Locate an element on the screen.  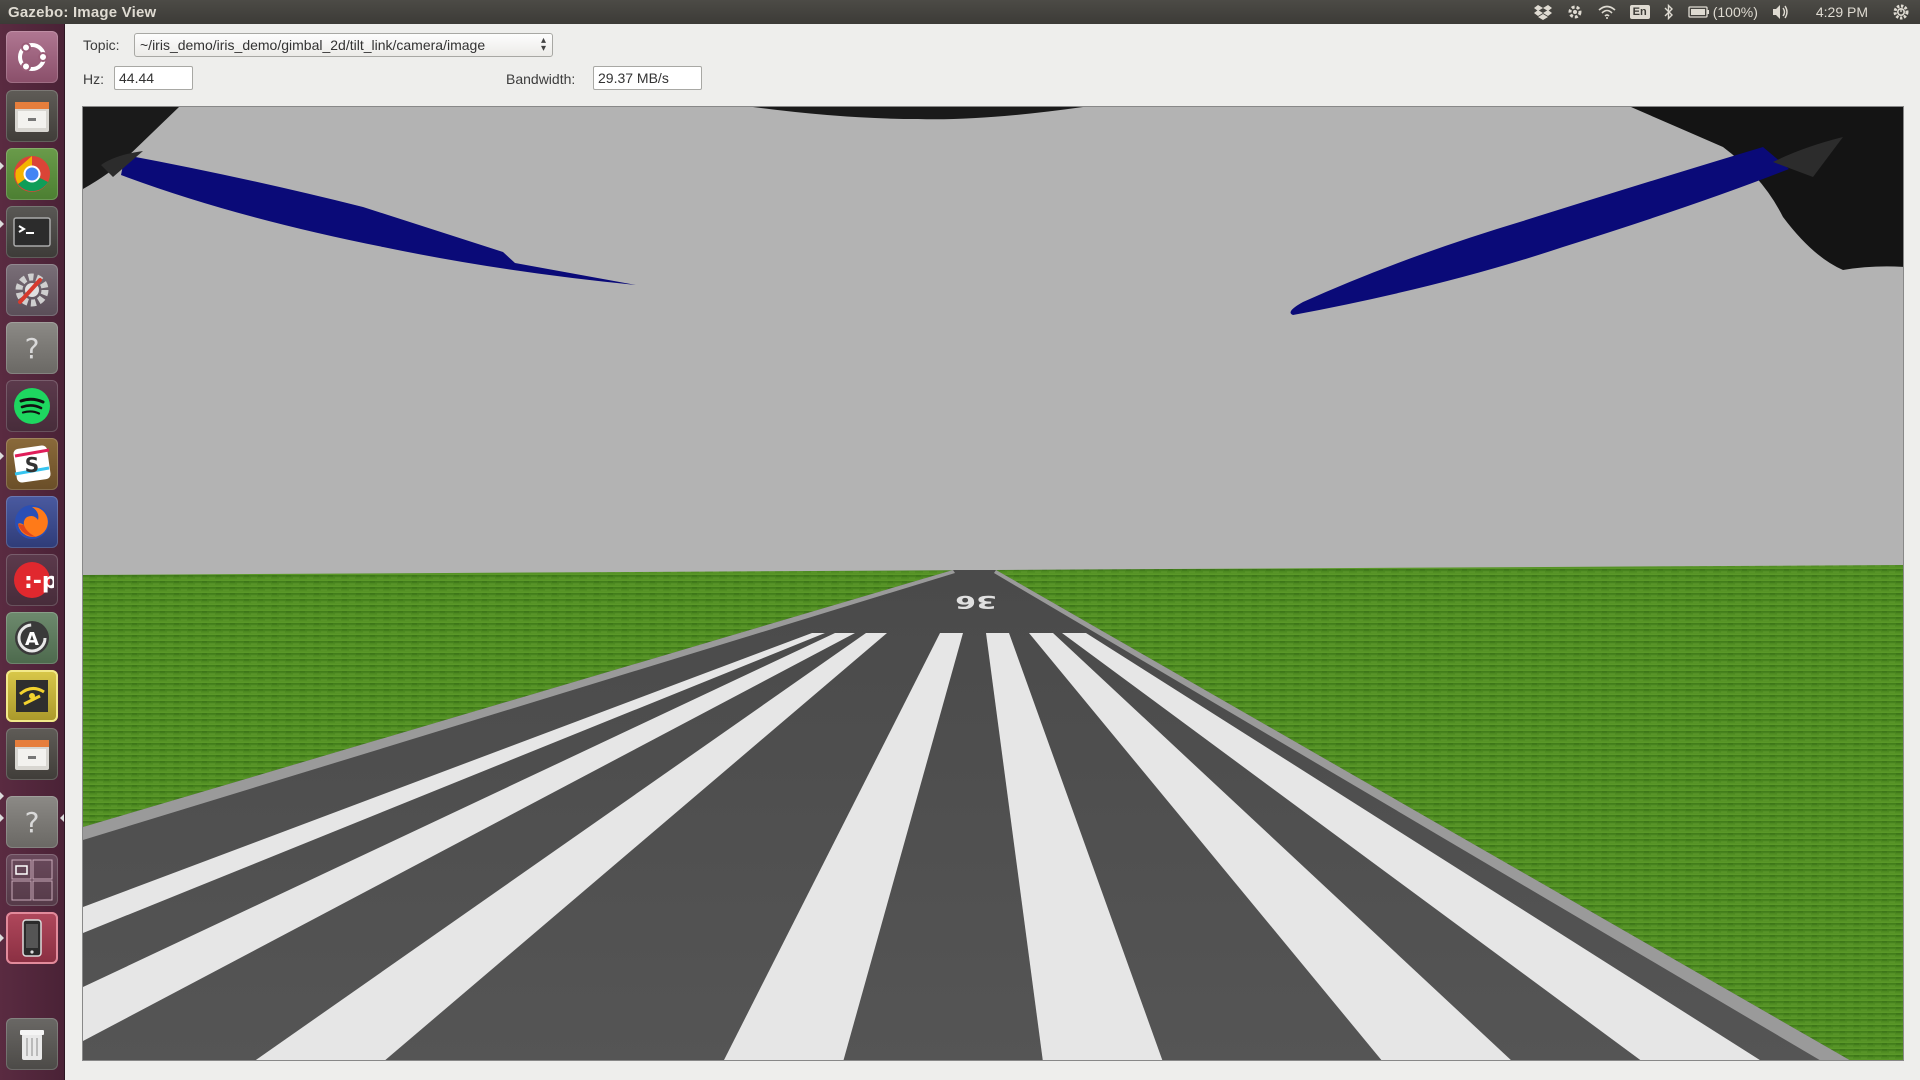
ubuntu-dash-icon is located at coordinates (33, 57).